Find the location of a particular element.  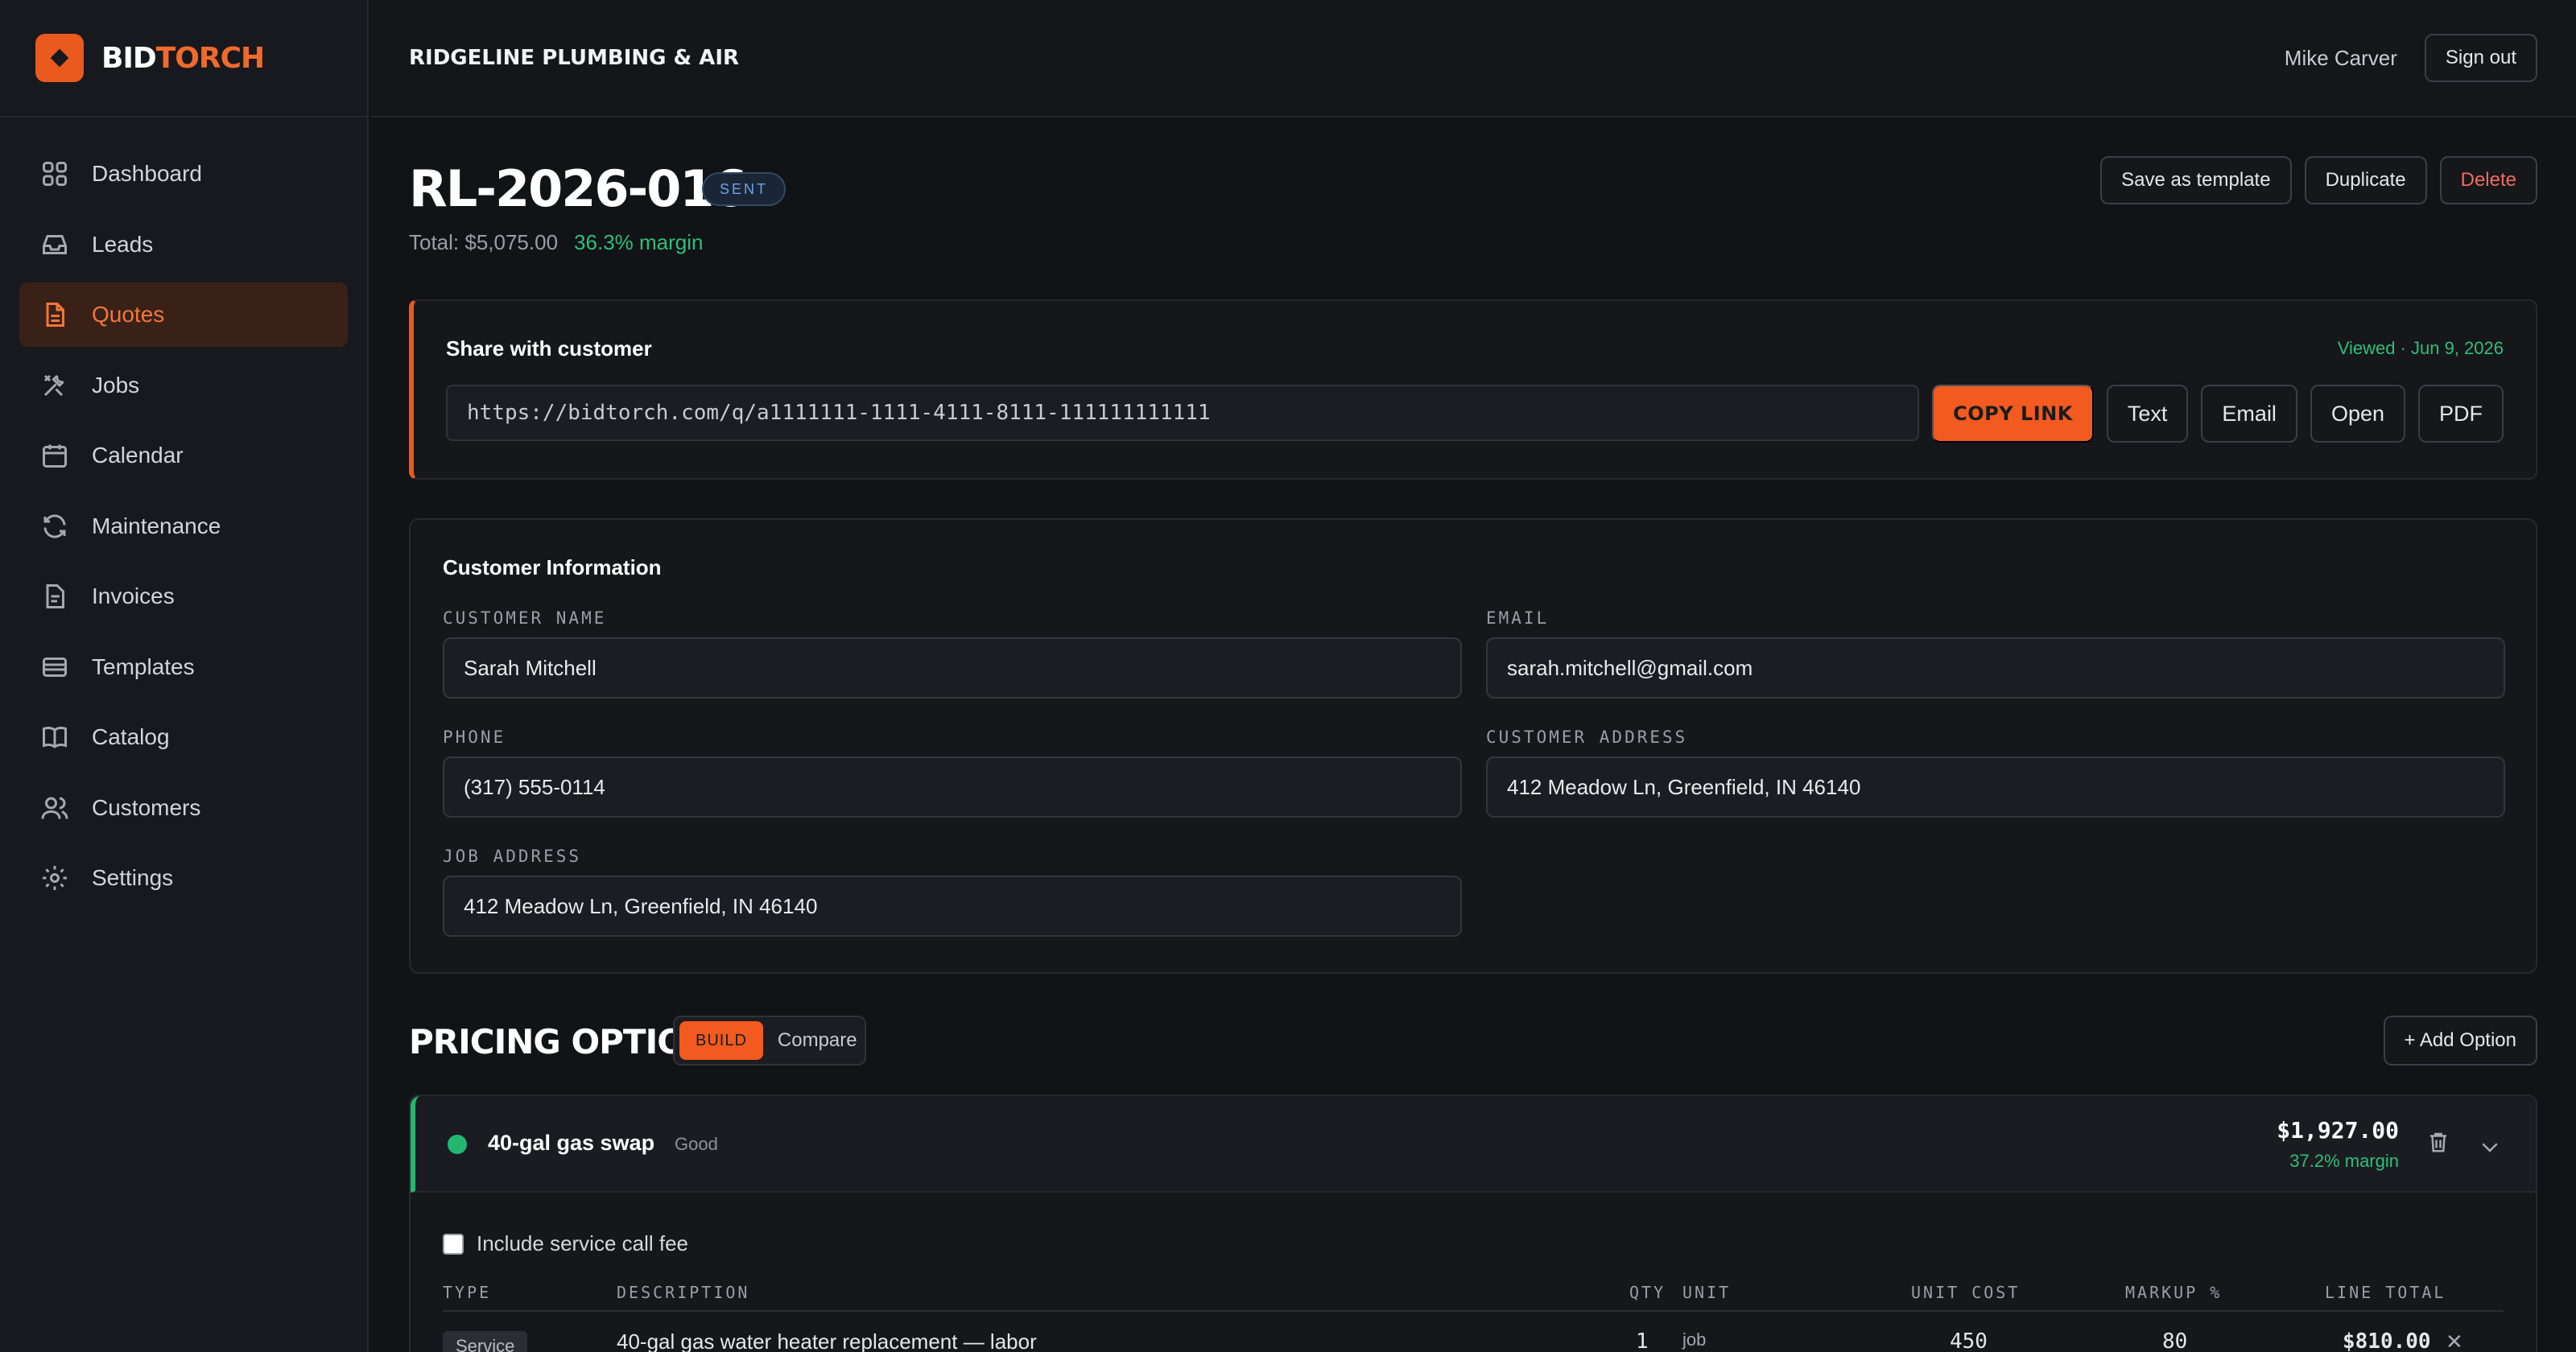

sidebar-item-label: Settings is located at coordinates (133, 877).